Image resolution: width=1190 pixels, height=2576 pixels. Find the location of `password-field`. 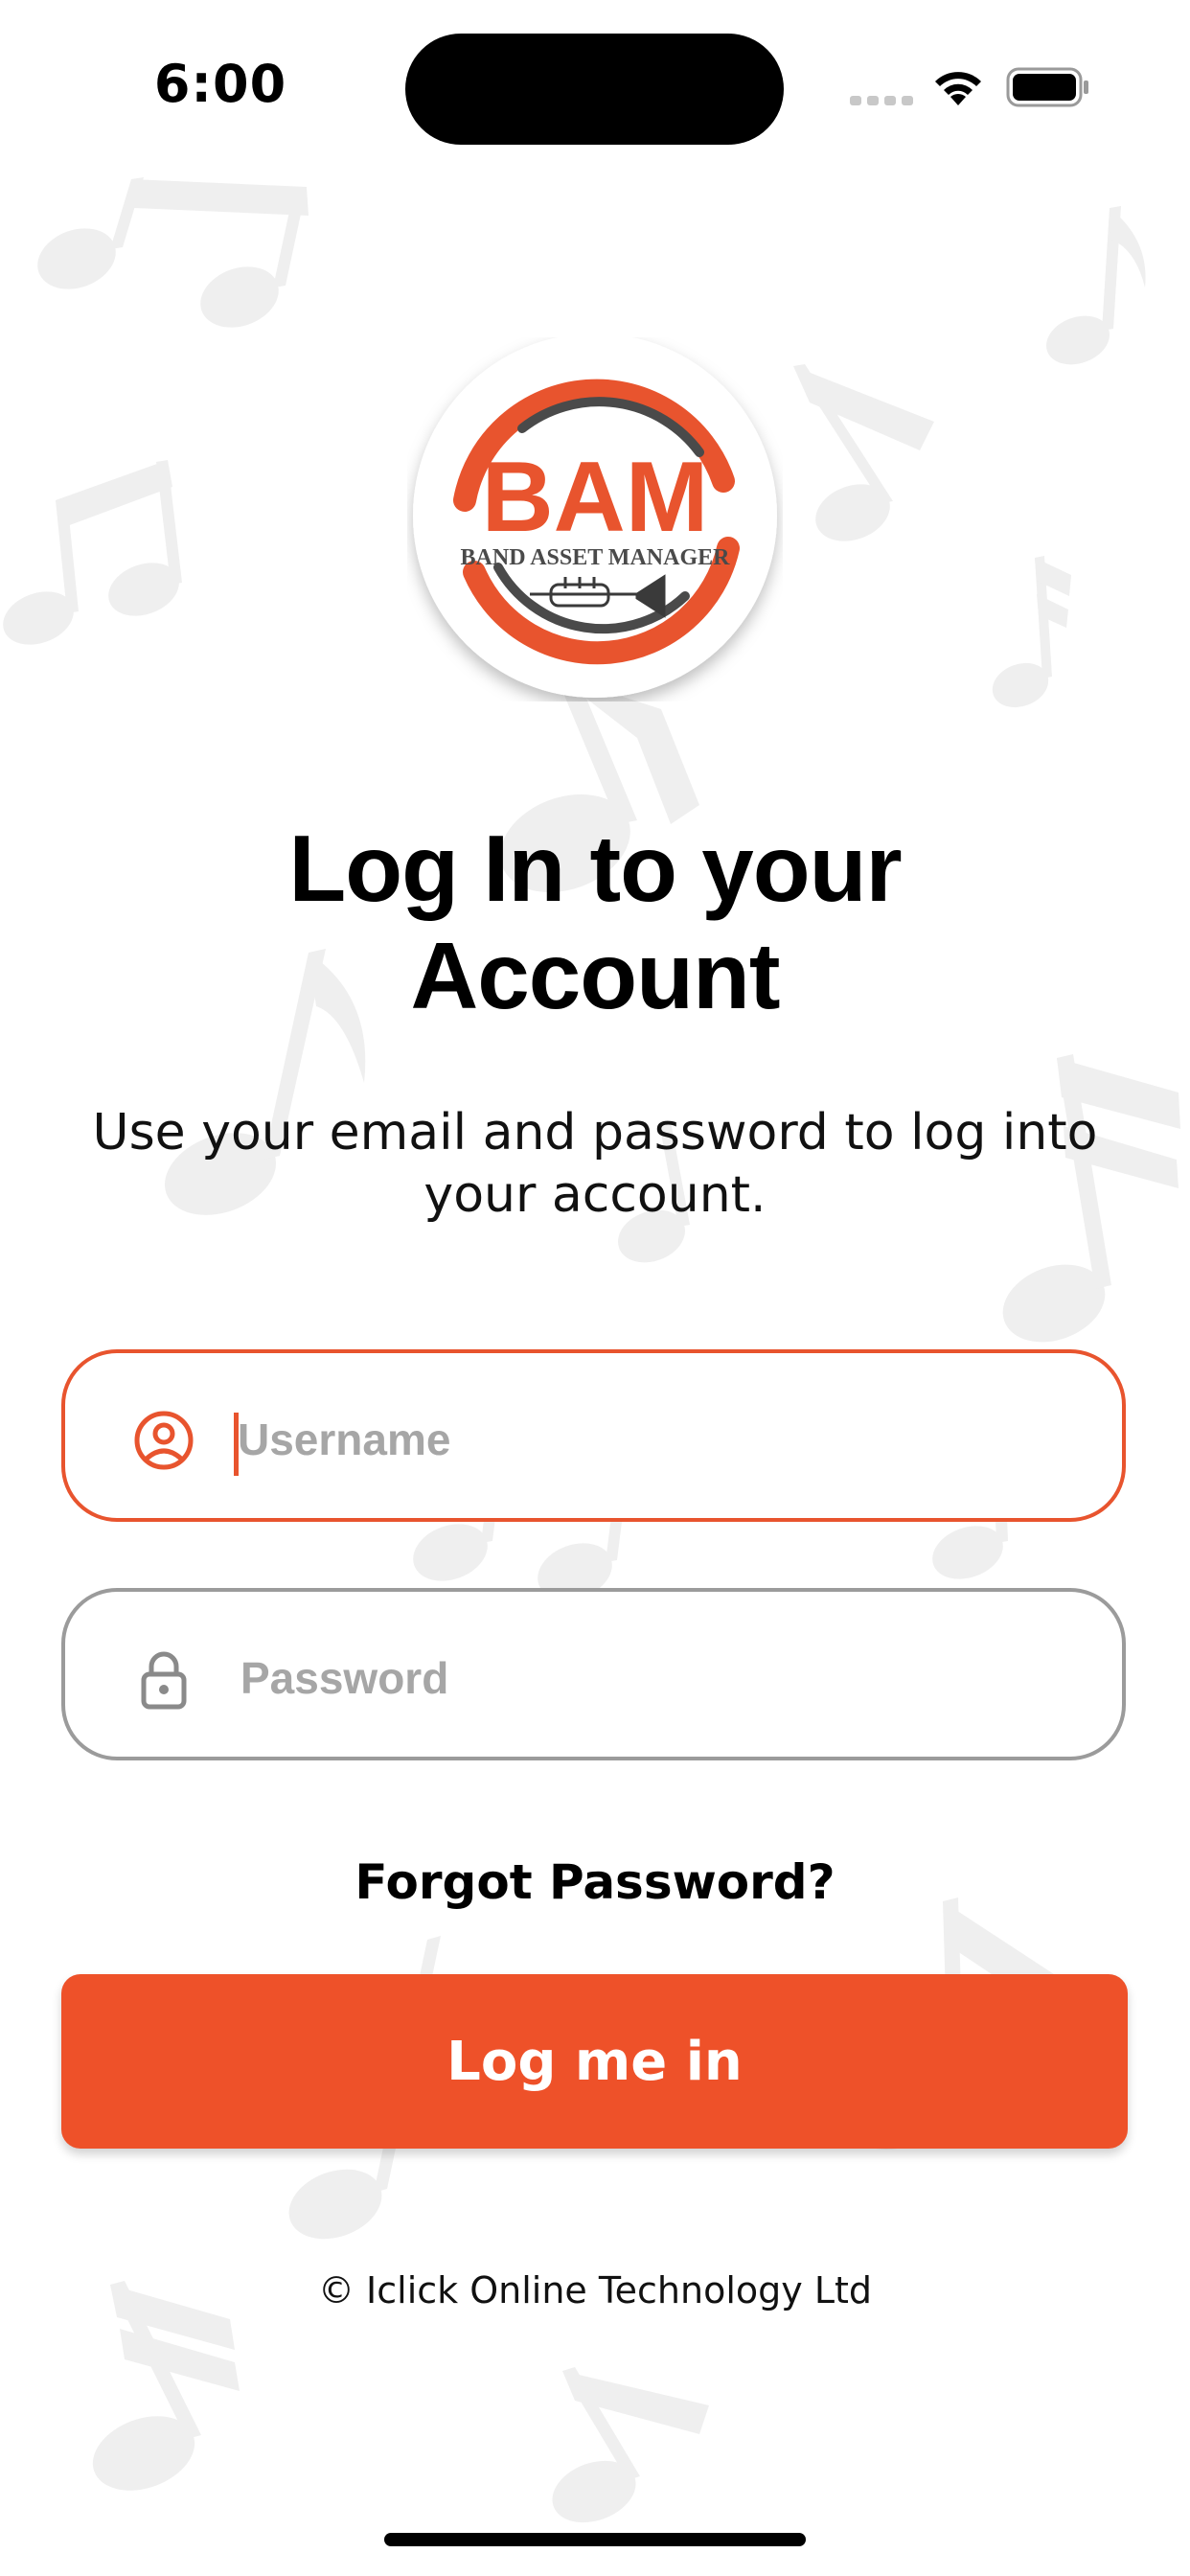

password-field is located at coordinates (593, 1674).